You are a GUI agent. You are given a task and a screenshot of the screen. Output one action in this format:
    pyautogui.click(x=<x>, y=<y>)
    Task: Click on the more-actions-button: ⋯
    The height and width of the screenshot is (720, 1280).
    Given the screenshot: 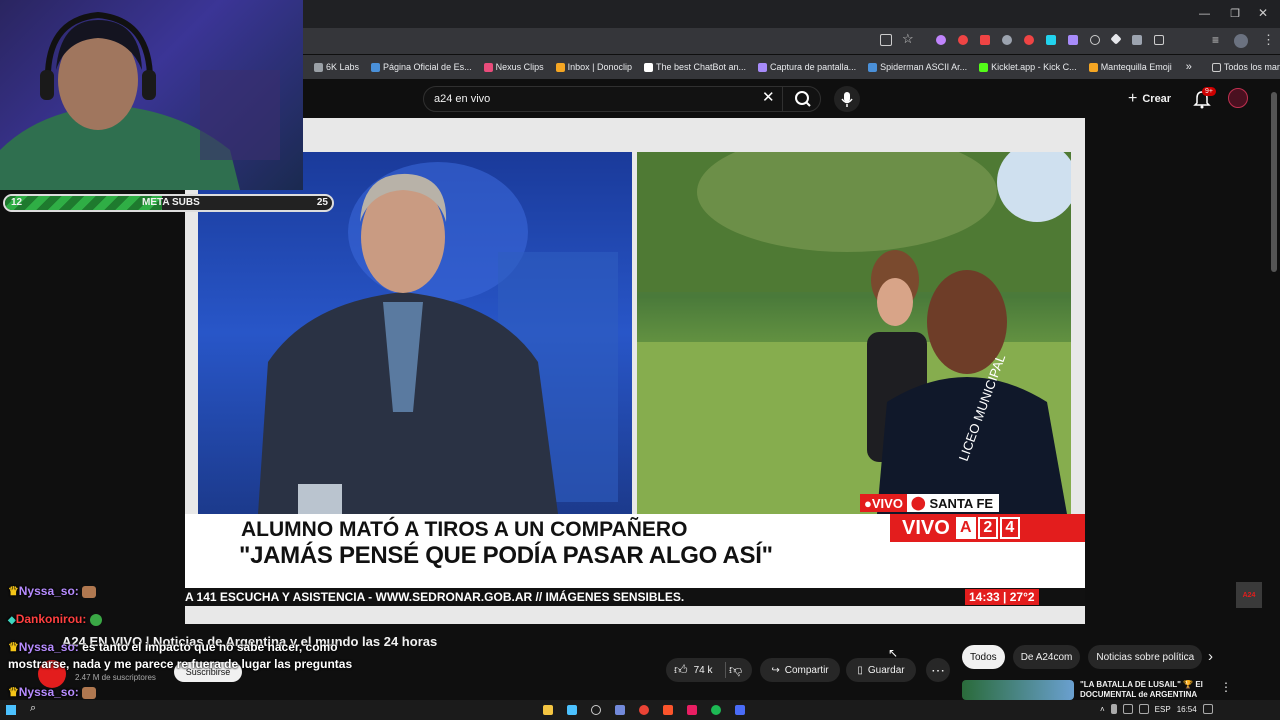 What is the action you would take?
    pyautogui.click(x=938, y=670)
    